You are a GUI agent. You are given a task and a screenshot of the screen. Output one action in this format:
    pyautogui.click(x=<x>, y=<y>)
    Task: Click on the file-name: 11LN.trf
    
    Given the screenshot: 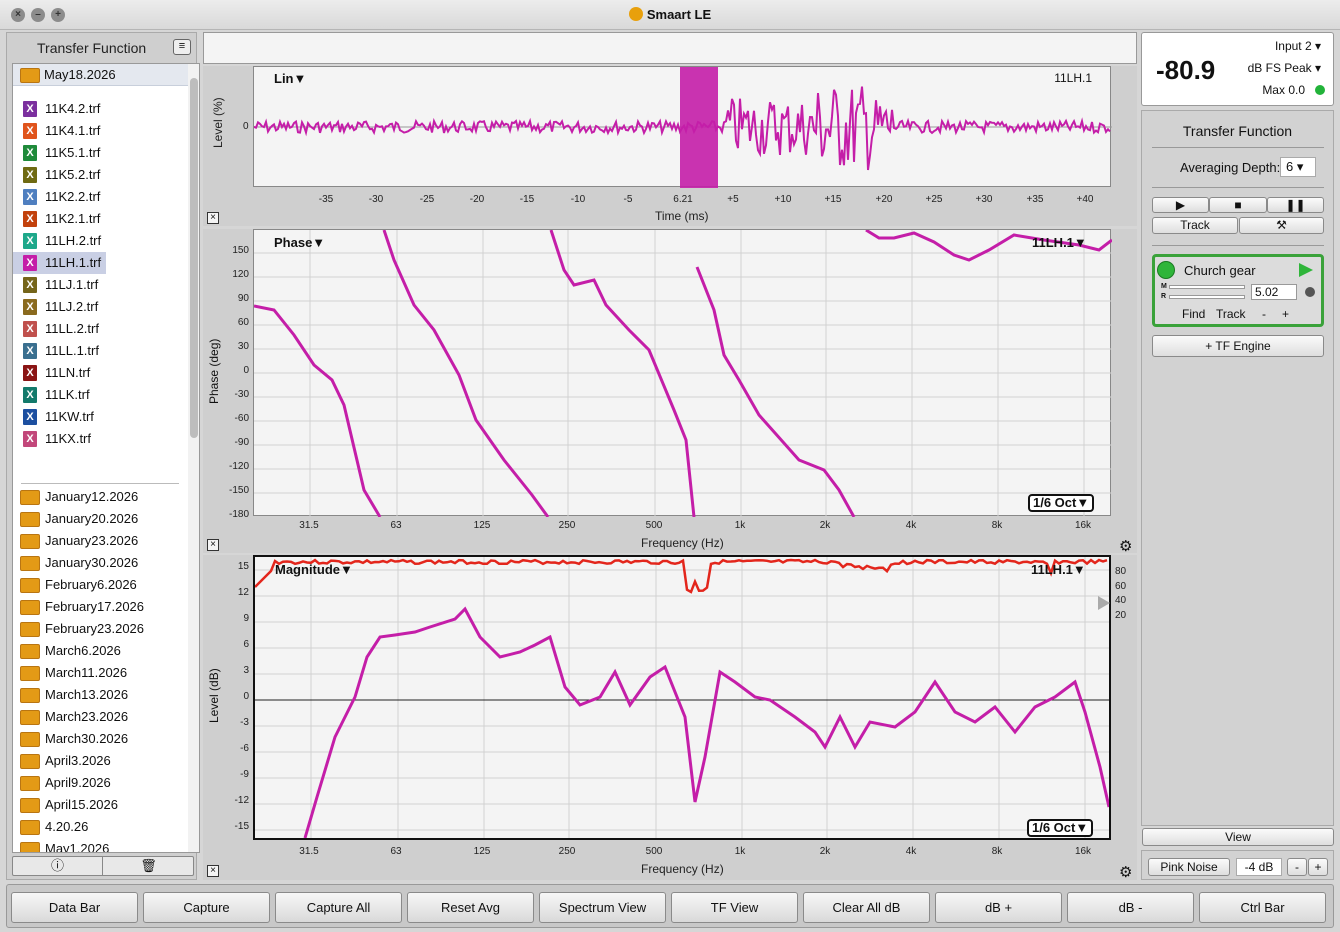 What is the action you would take?
    pyautogui.click(x=68, y=372)
    